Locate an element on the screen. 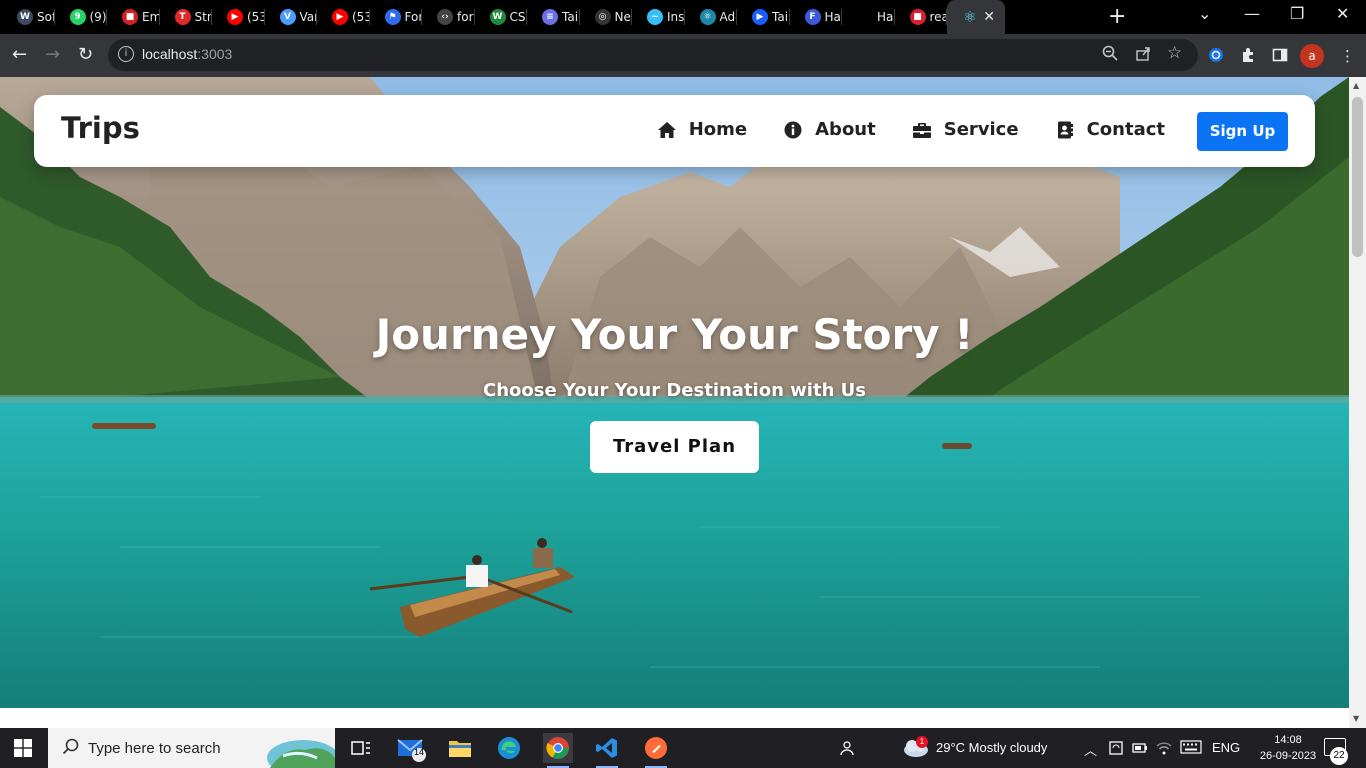 Image resolution: width=1366 pixels, height=768 pixels. hero-subtitle: Choose Your Your Destination with Us is located at coordinates (674, 390).